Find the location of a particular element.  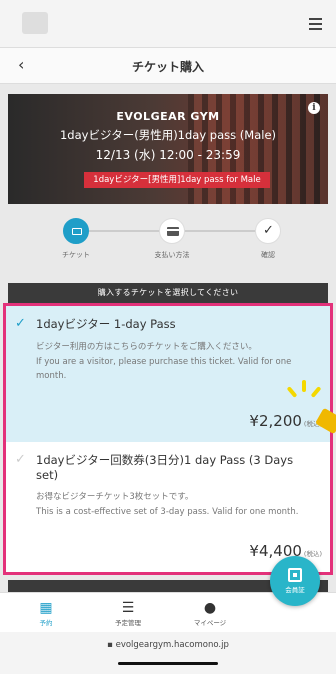

logo is located at coordinates (35, 23).